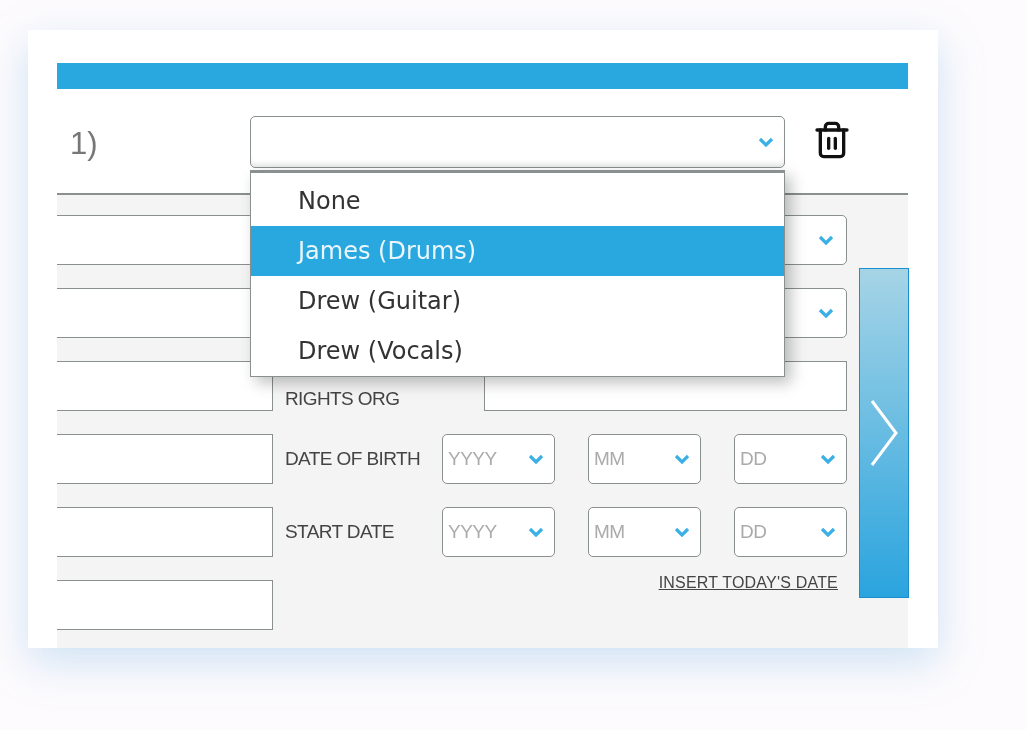  I want to click on dropdown-option: Drew (Guitar), so click(517, 301).